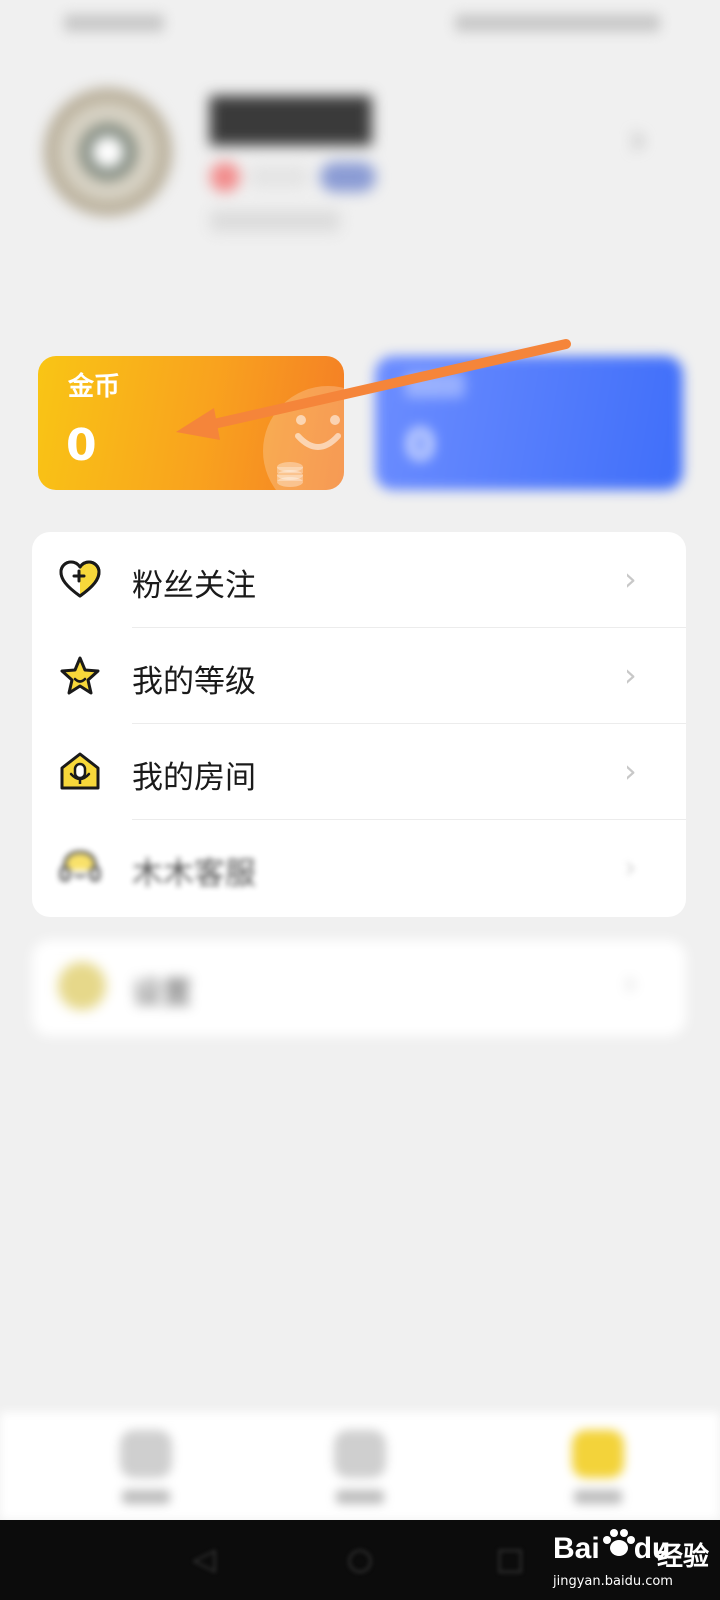 The height and width of the screenshot is (1600, 720). What do you see at coordinates (510, 1560) in the screenshot?
I see `recents-icon: □` at bounding box center [510, 1560].